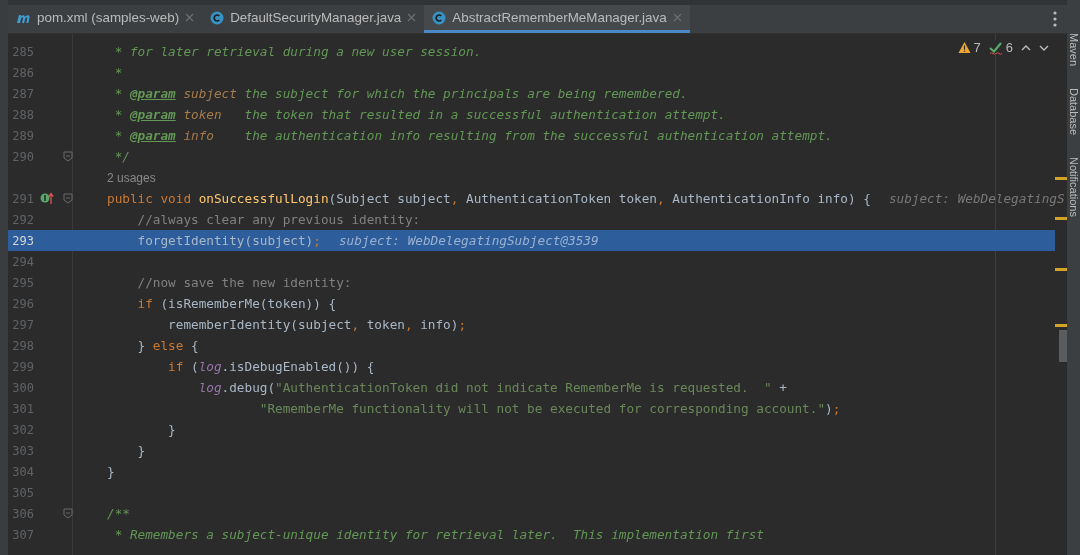 This screenshot has height=555, width=1080. Describe the element at coordinates (1055, 19) in the screenshot. I see `more-icon` at that location.